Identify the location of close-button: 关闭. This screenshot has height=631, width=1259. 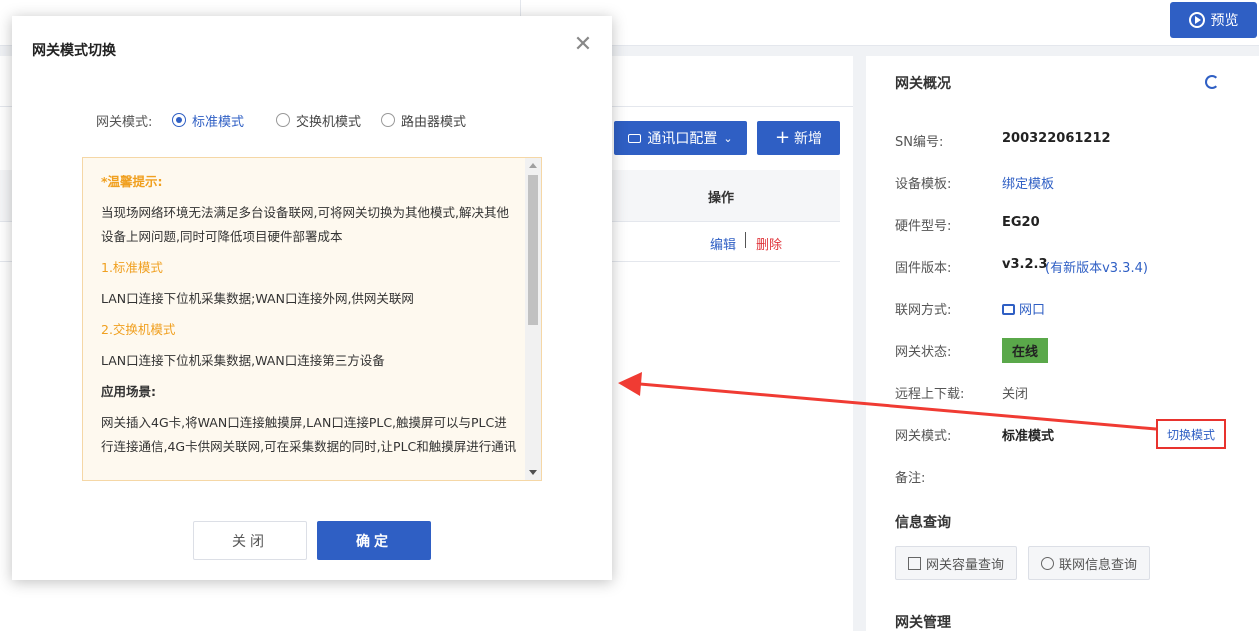
(250, 540).